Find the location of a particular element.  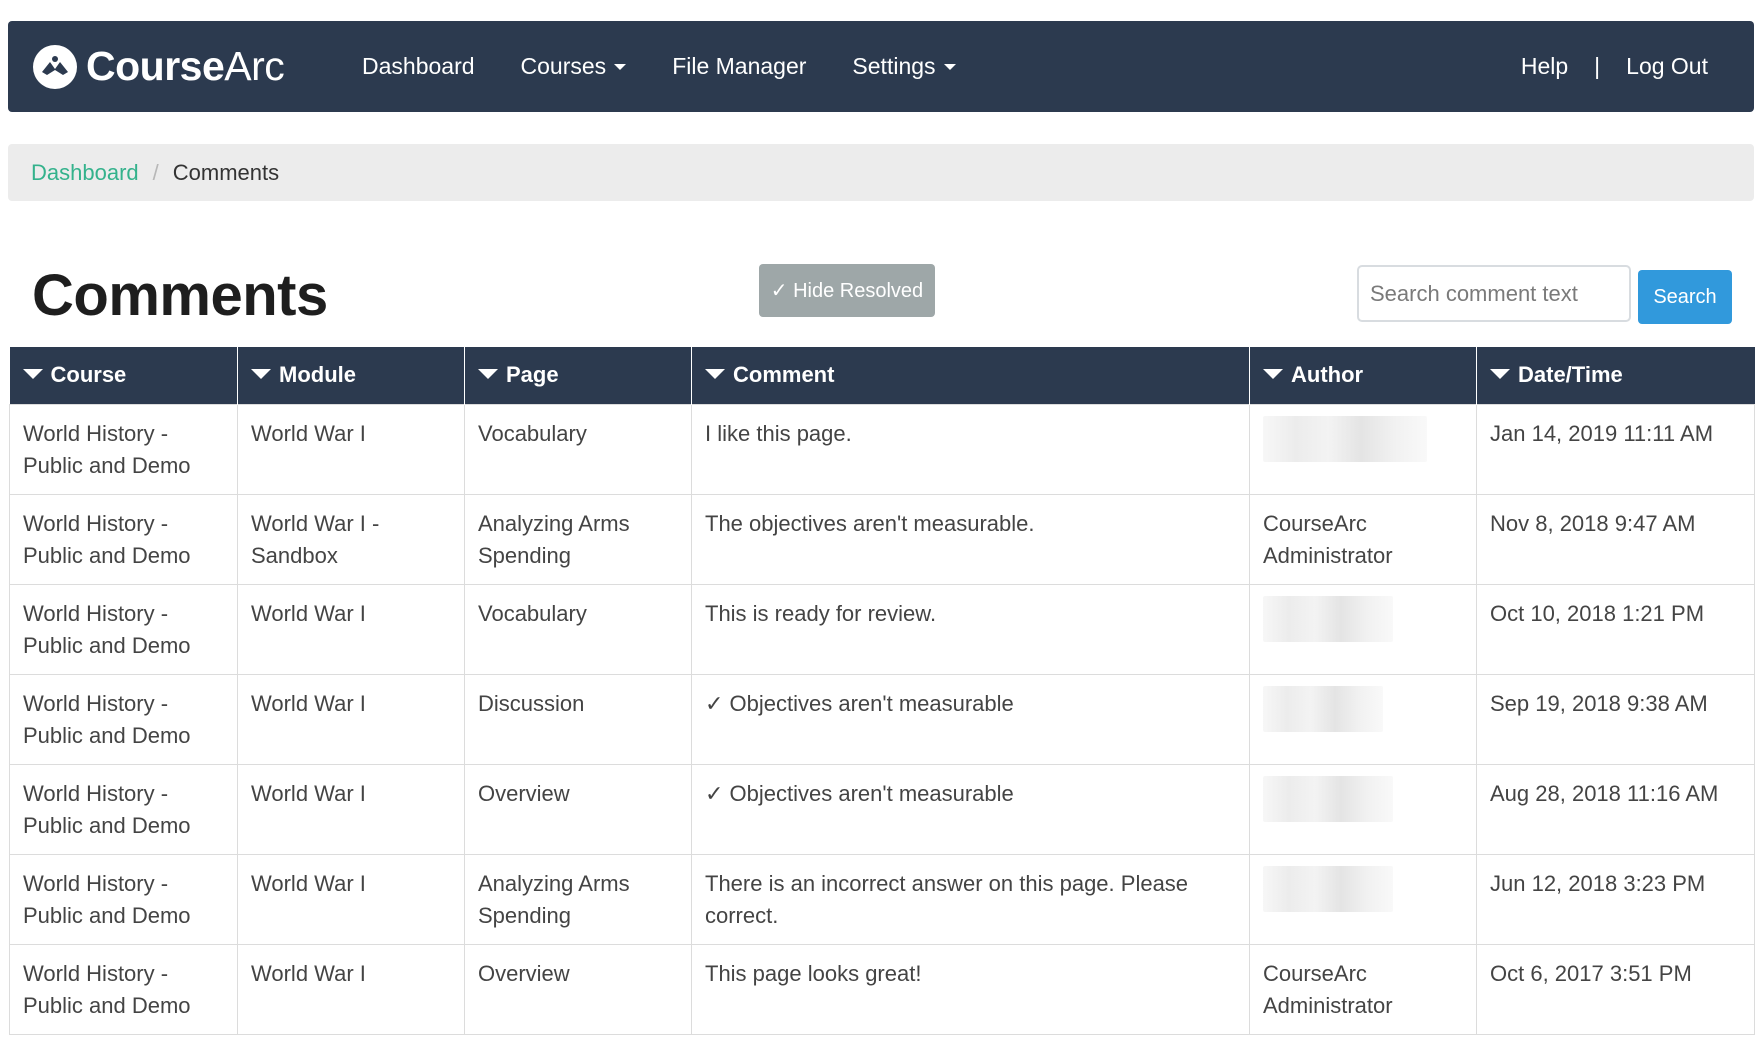

column-header-datetime: Date/Time is located at coordinates (1615, 375).